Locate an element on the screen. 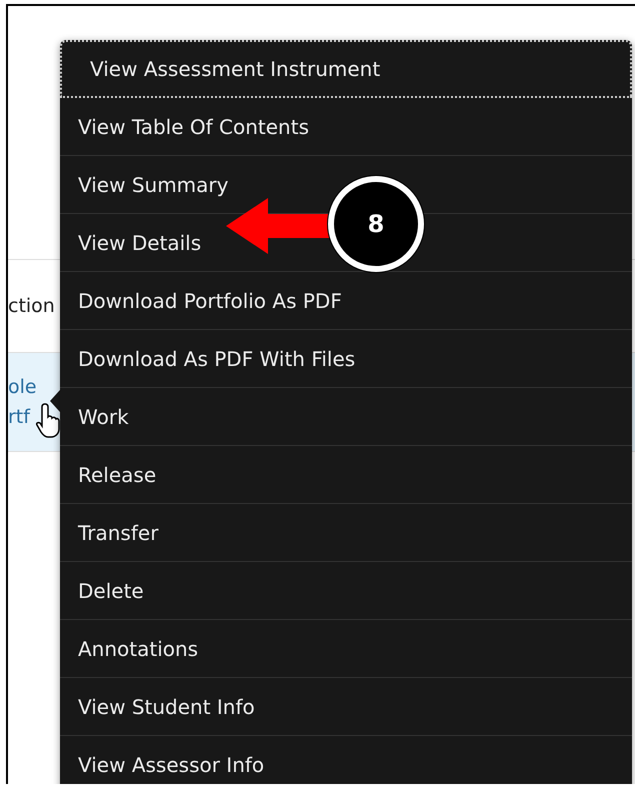 This screenshot has height=788, width=635. menu-item: View Assessment Instrument is located at coordinates (346, 69).